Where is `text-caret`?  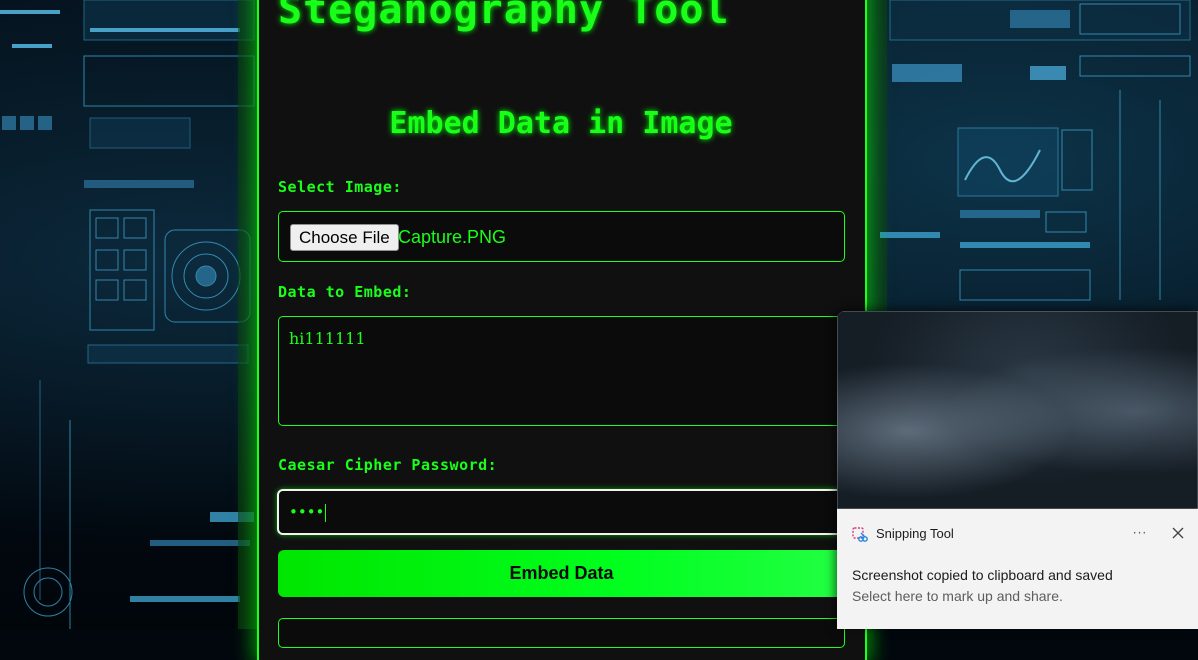 text-caret is located at coordinates (326, 512).